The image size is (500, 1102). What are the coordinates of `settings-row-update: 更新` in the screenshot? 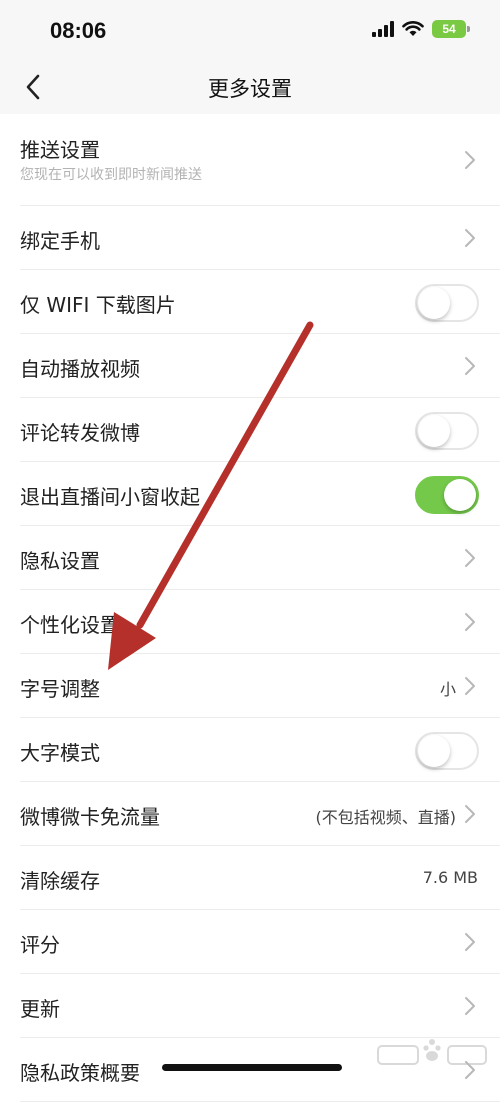 It's located at (260, 1006).